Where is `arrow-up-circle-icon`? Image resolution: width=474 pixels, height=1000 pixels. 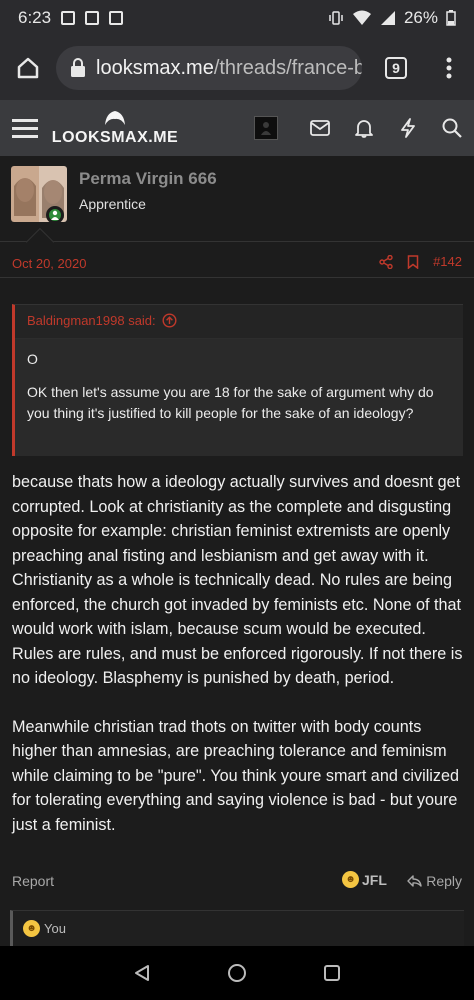 arrow-up-circle-icon is located at coordinates (169, 320).